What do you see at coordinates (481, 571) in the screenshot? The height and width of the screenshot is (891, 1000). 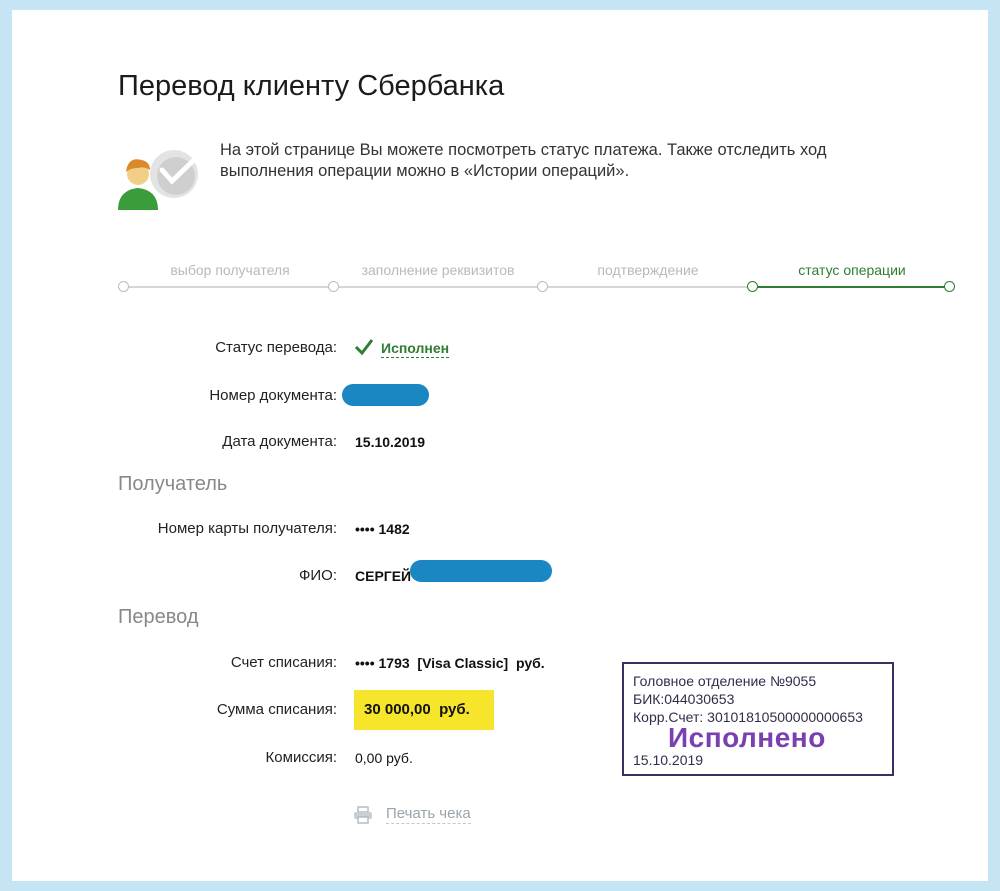 I see `redacted-name` at bounding box center [481, 571].